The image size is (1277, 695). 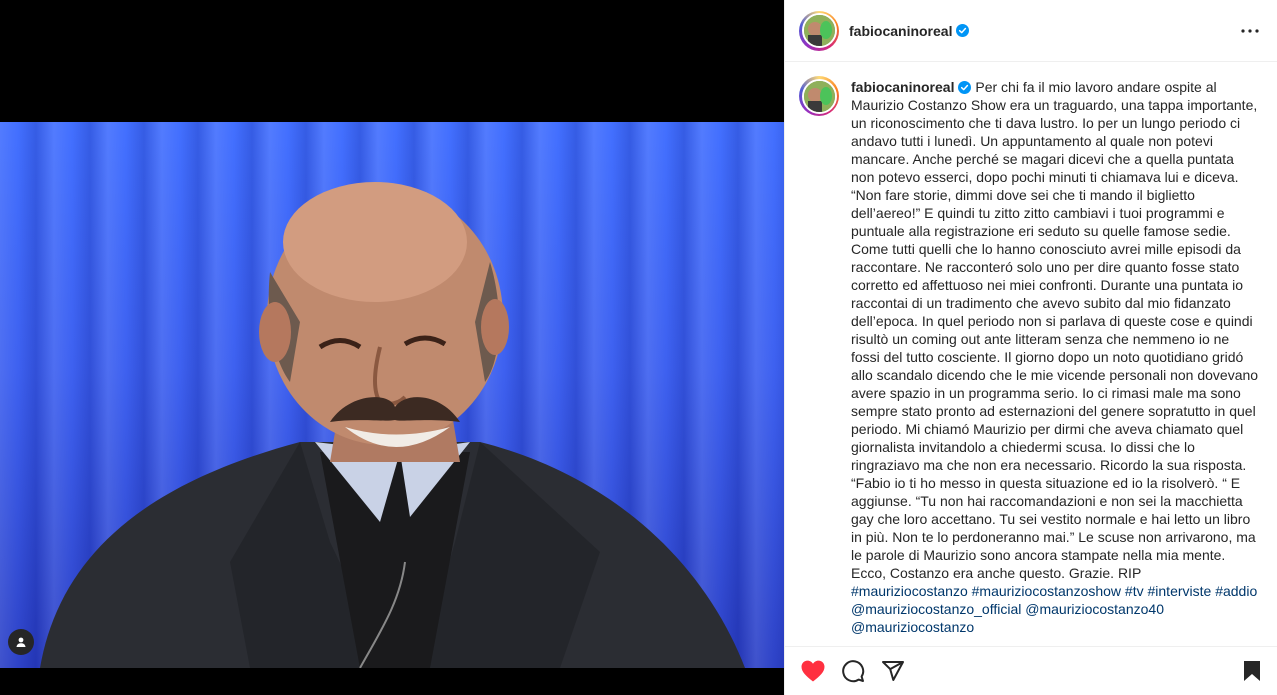 What do you see at coordinates (1236, 591) in the screenshot?
I see `hashtag-link: #addio` at bounding box center [1236, 591].